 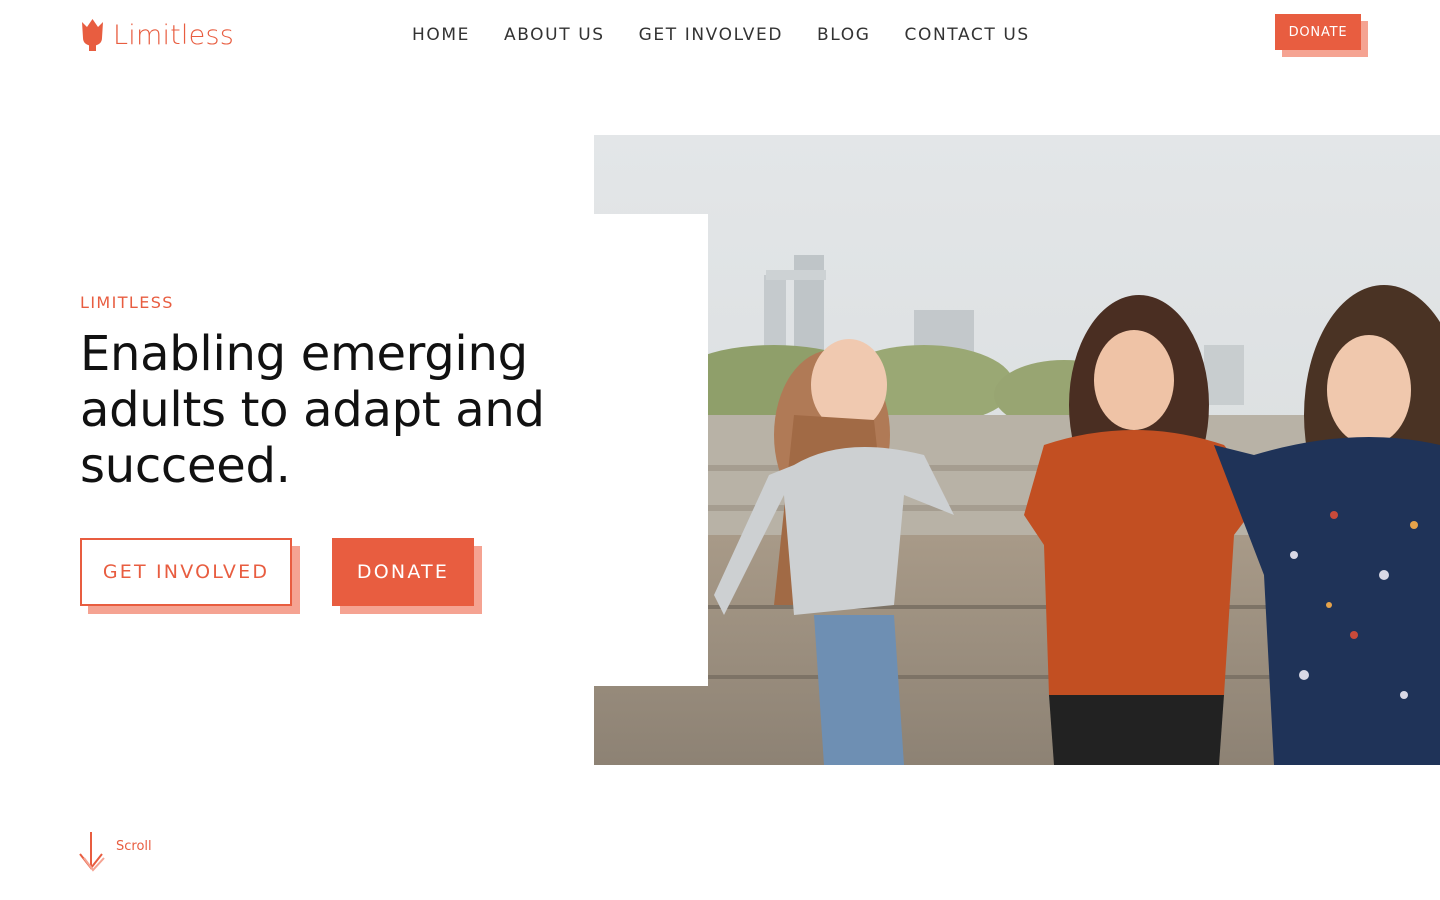 I want to click on hero-eyebrow: LIMITLESS, so click(x=127, y=302).